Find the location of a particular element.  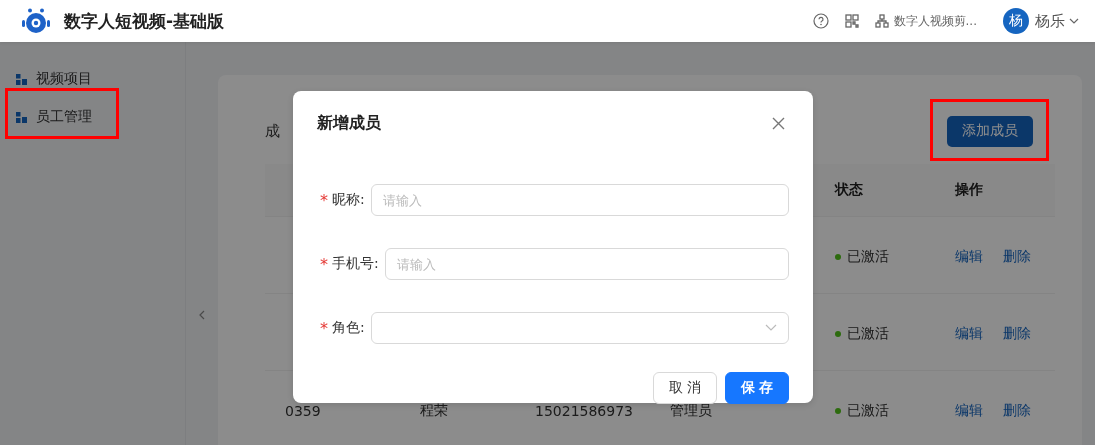

field-label: 手机号: is located at coordinates (355, 264).